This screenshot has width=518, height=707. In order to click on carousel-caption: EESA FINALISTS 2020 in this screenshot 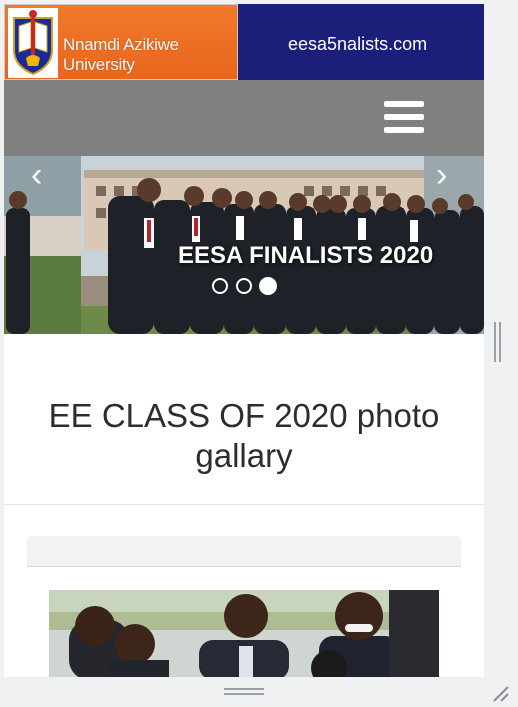, I will do `click(306, 255)`.